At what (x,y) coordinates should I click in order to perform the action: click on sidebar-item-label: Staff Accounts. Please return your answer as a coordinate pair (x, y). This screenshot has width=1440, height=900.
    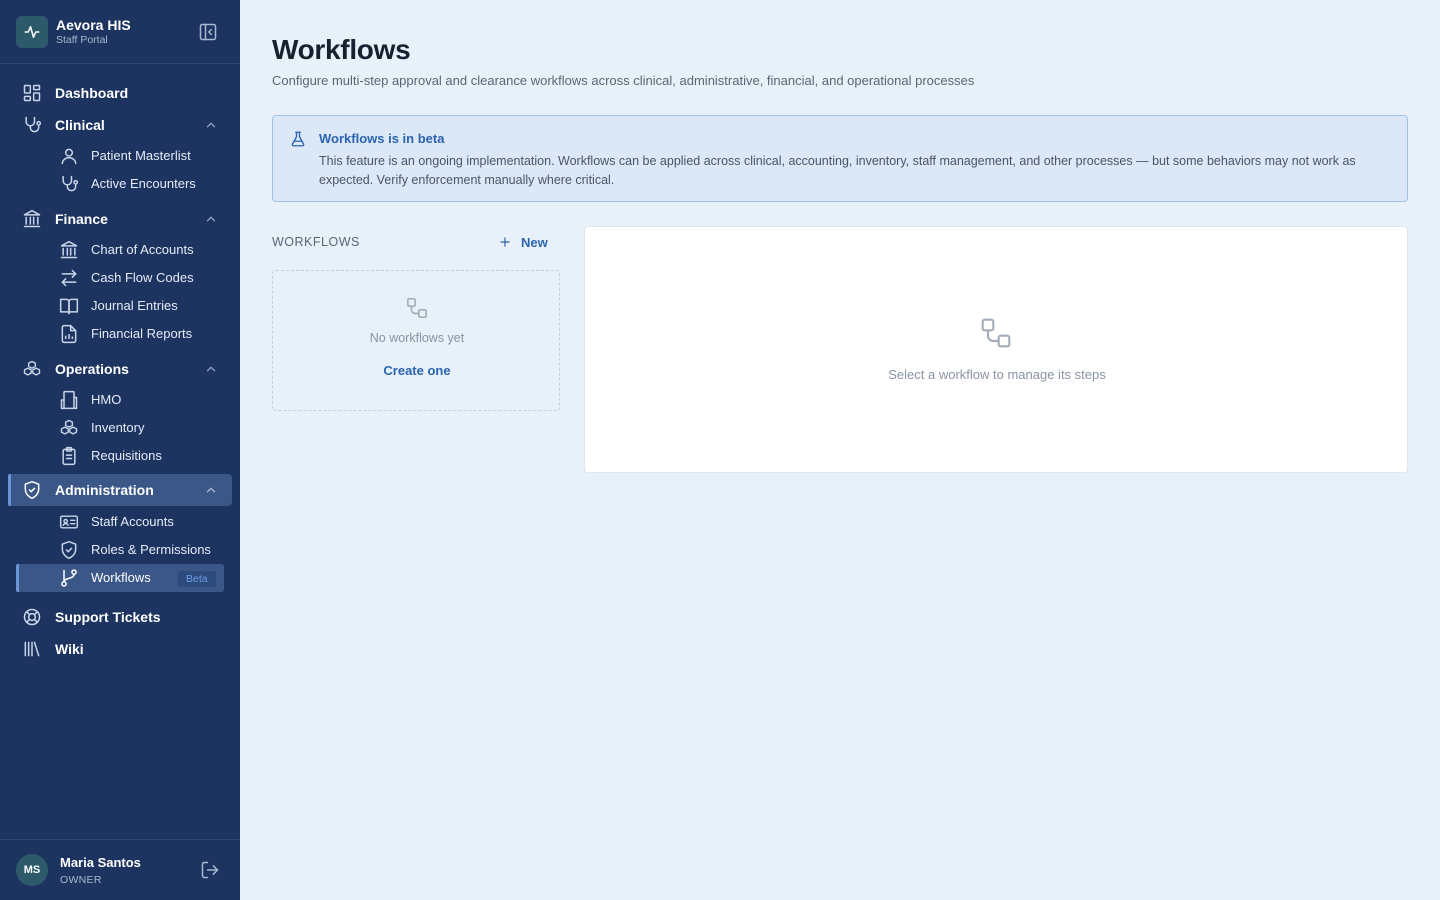
    Looking at the image, I should click on (132, 521).